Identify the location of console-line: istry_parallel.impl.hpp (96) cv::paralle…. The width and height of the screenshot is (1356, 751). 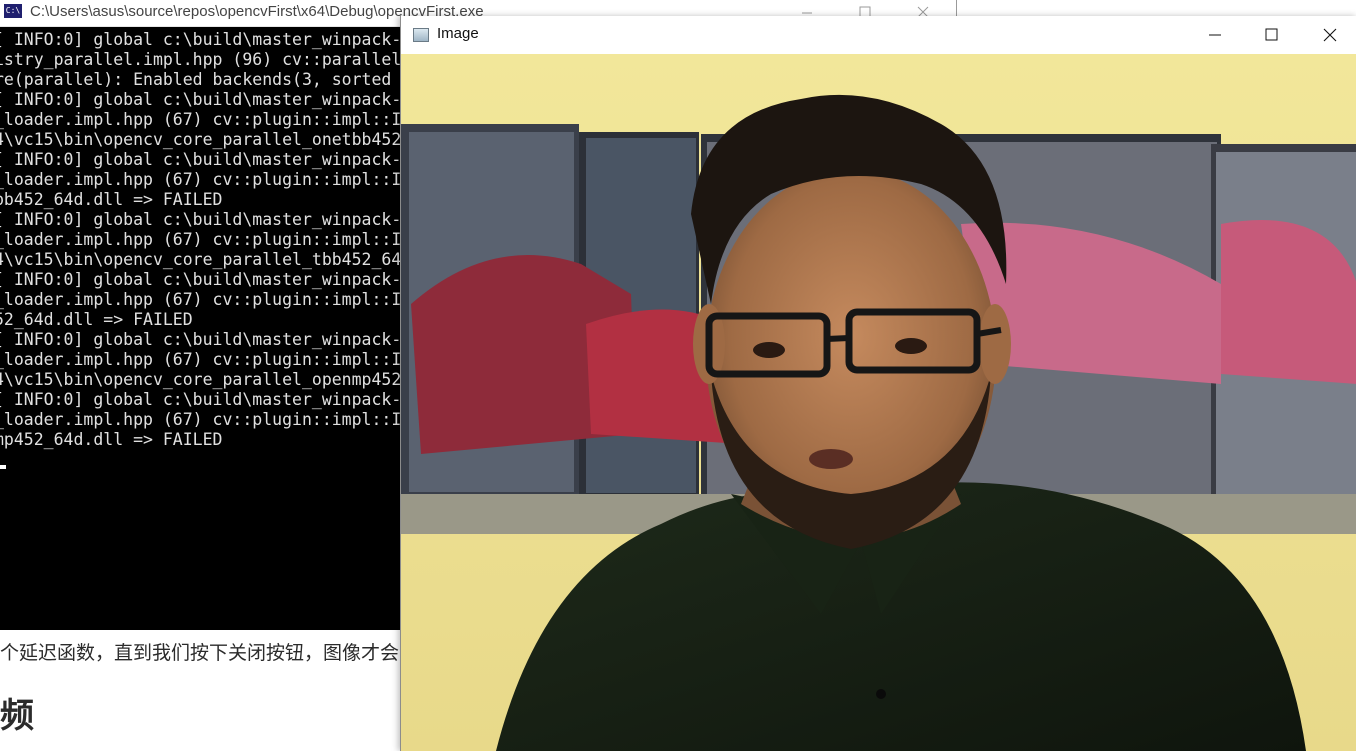
(201, 59).